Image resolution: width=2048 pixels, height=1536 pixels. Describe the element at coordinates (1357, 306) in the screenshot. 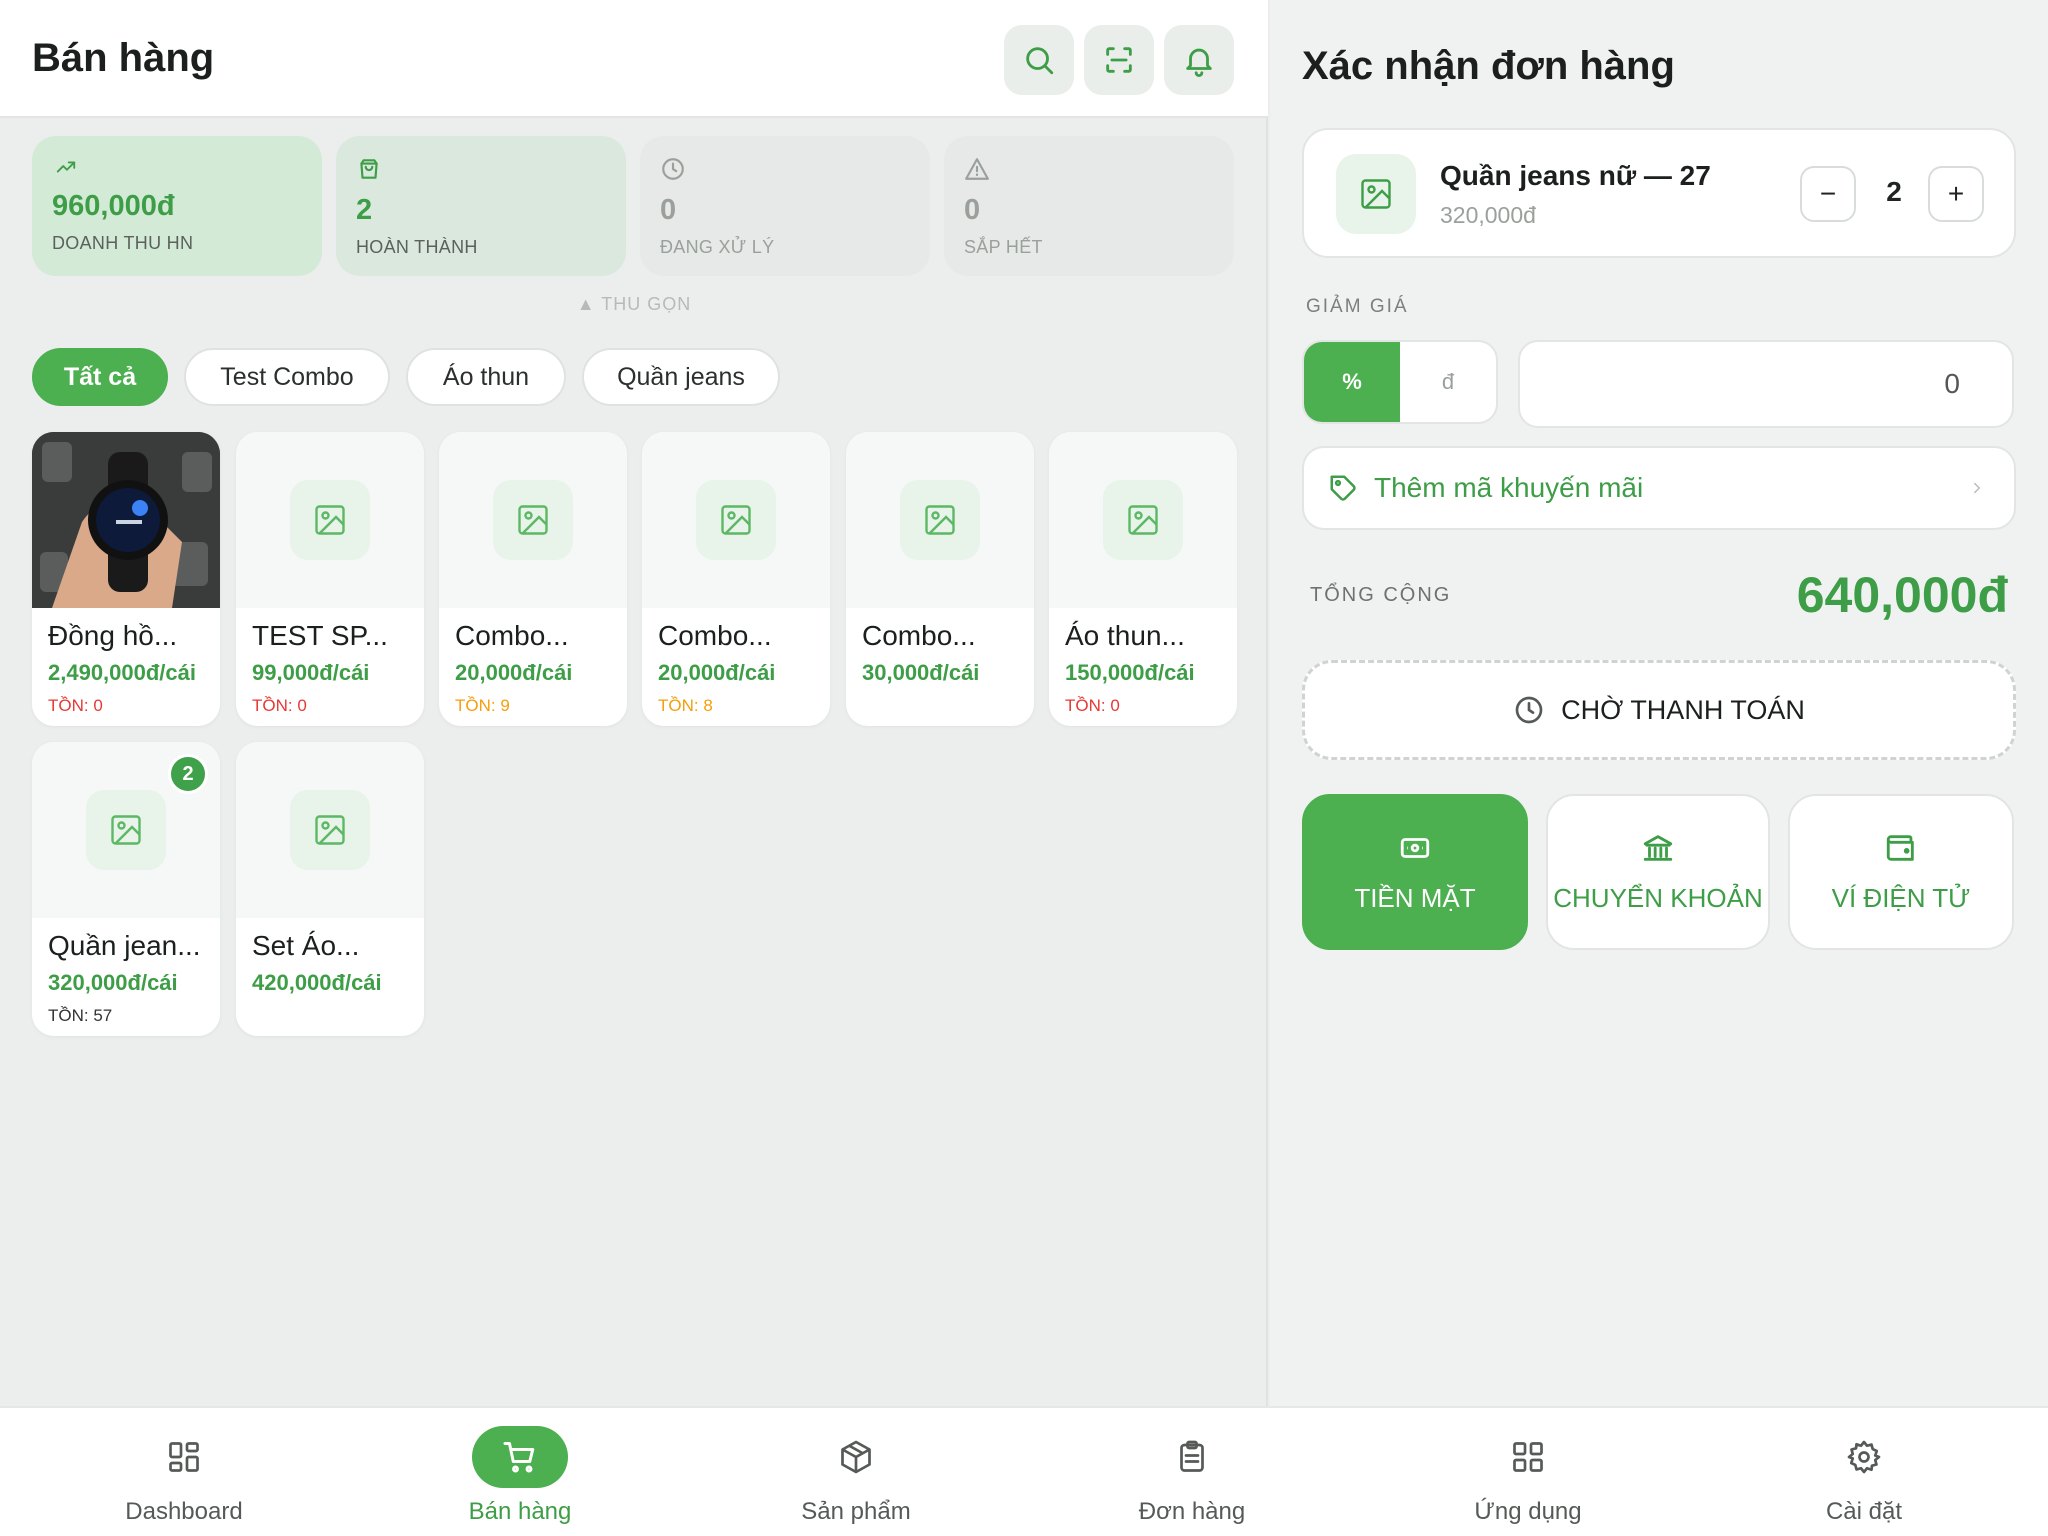

I see `discount-label: GIẢM GIÁ` at that location.